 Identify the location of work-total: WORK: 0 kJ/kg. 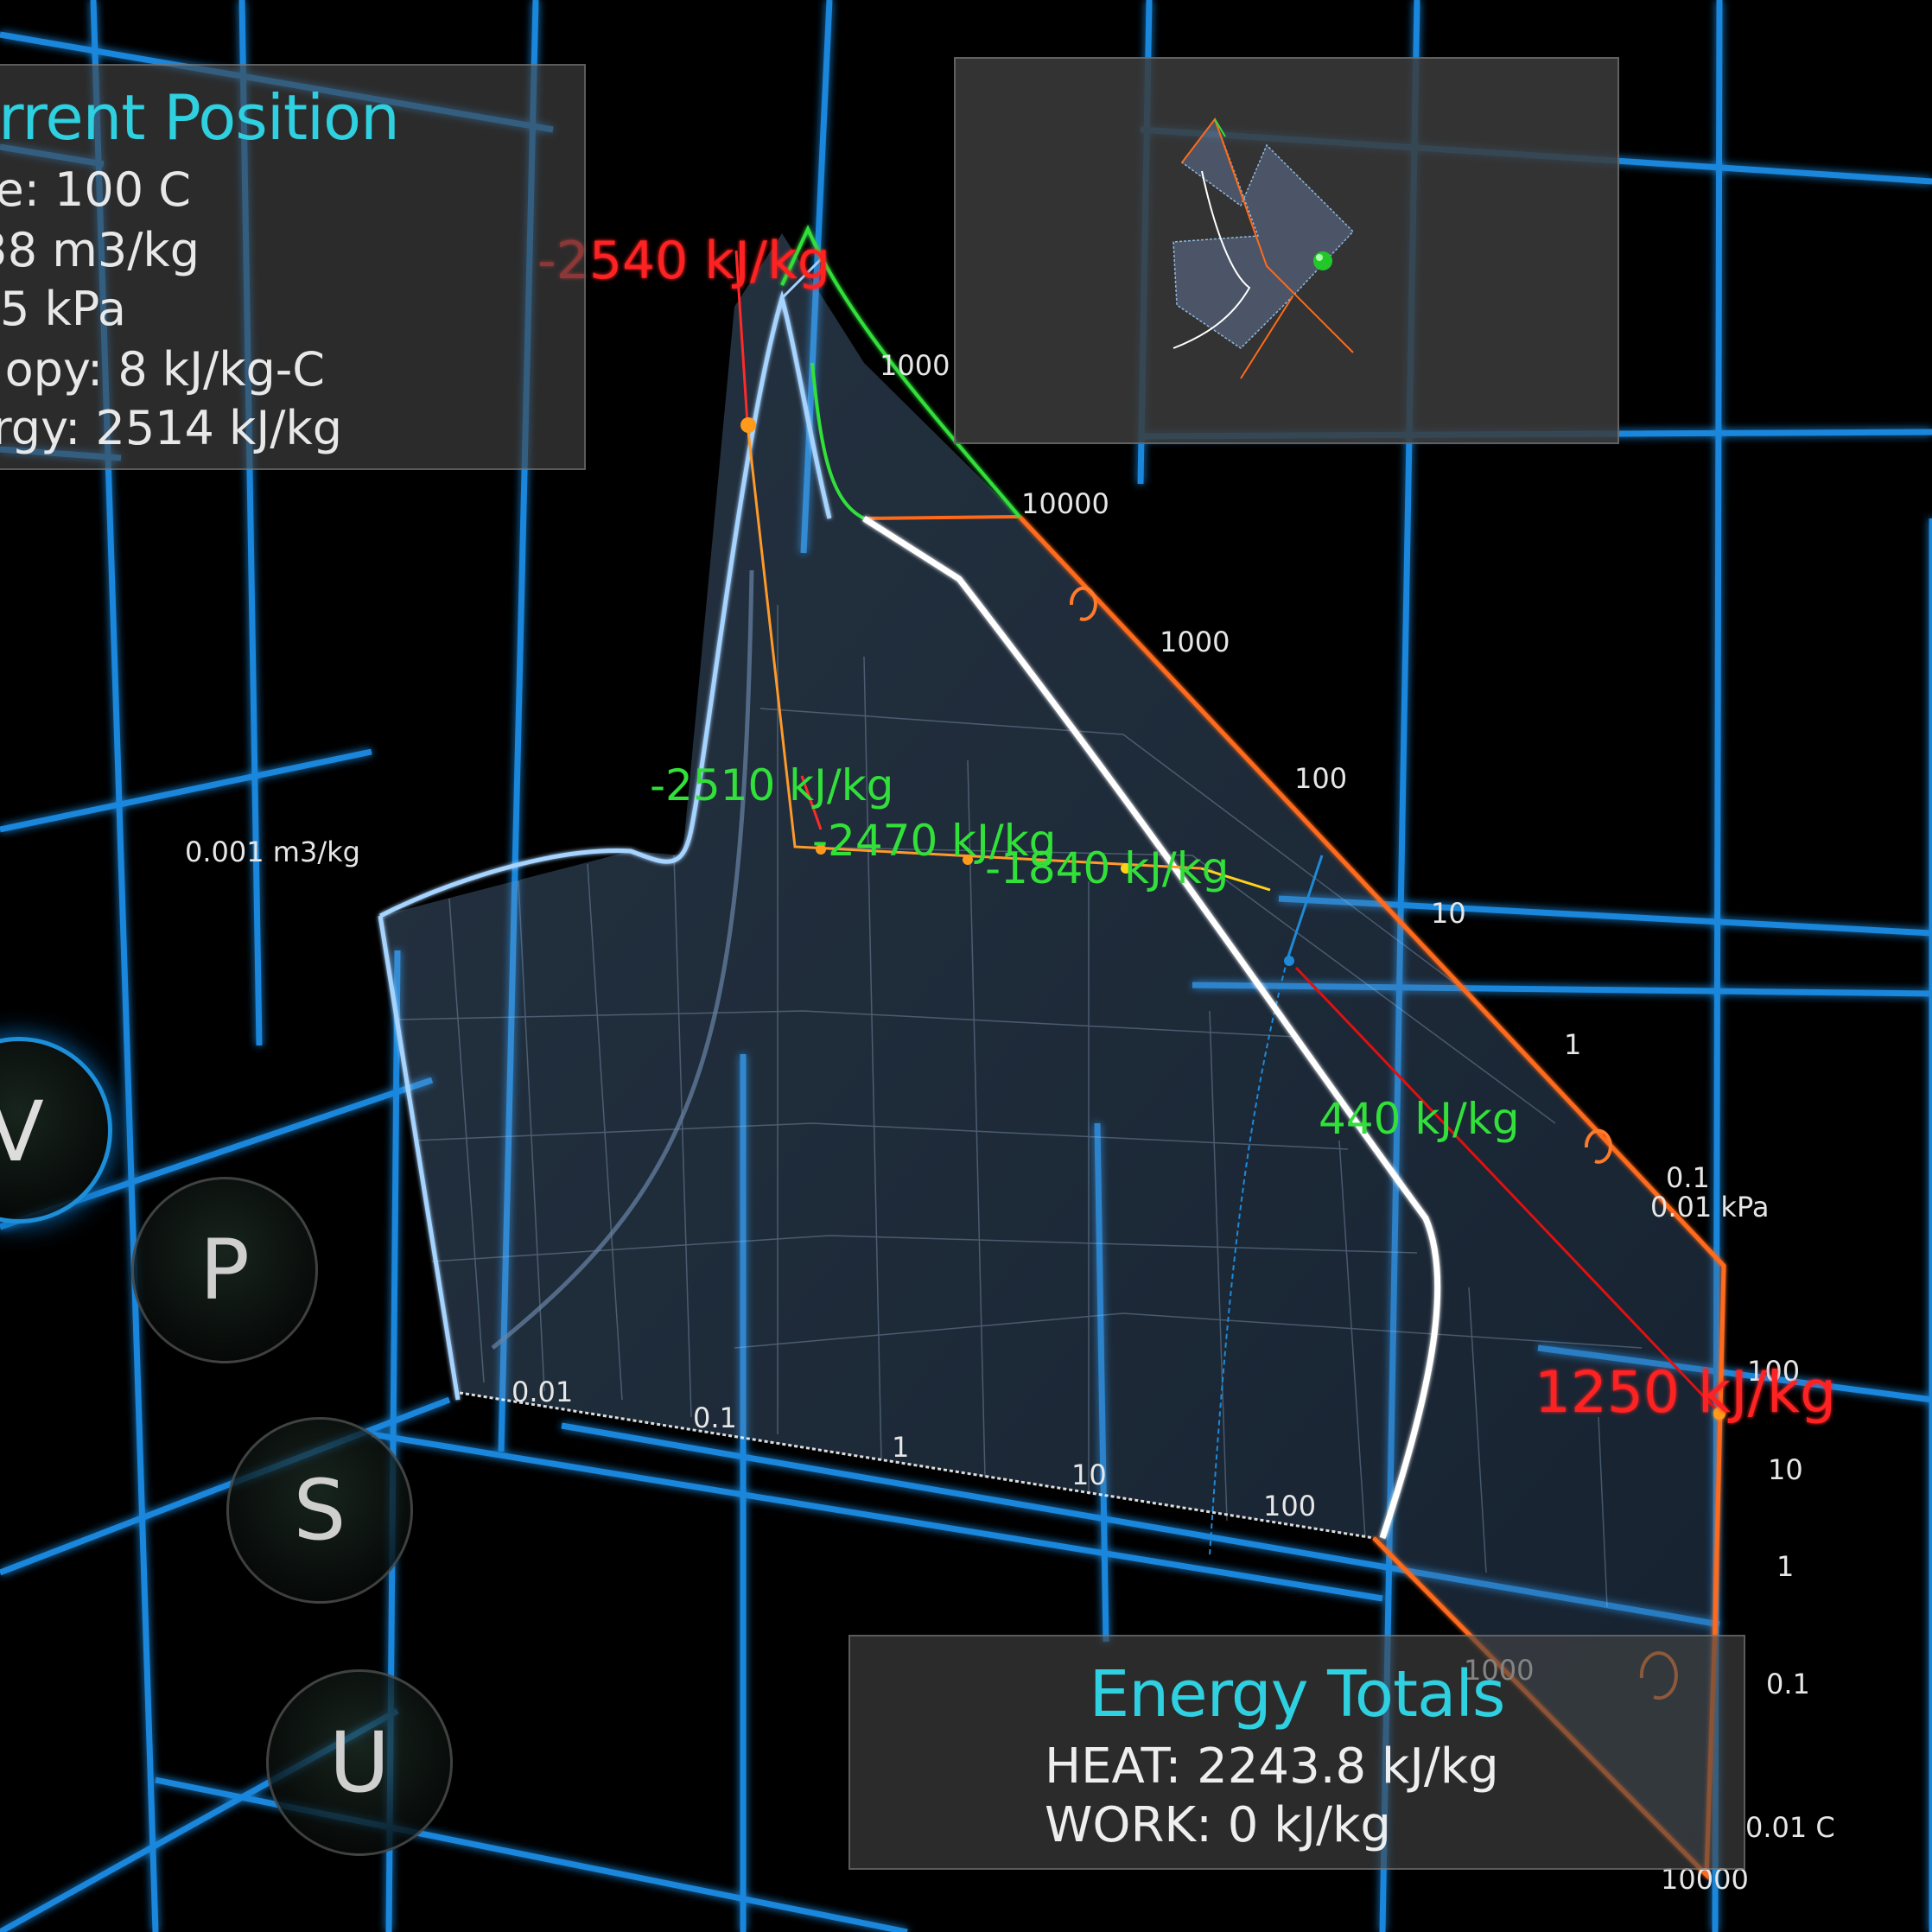
(1218, 1825).